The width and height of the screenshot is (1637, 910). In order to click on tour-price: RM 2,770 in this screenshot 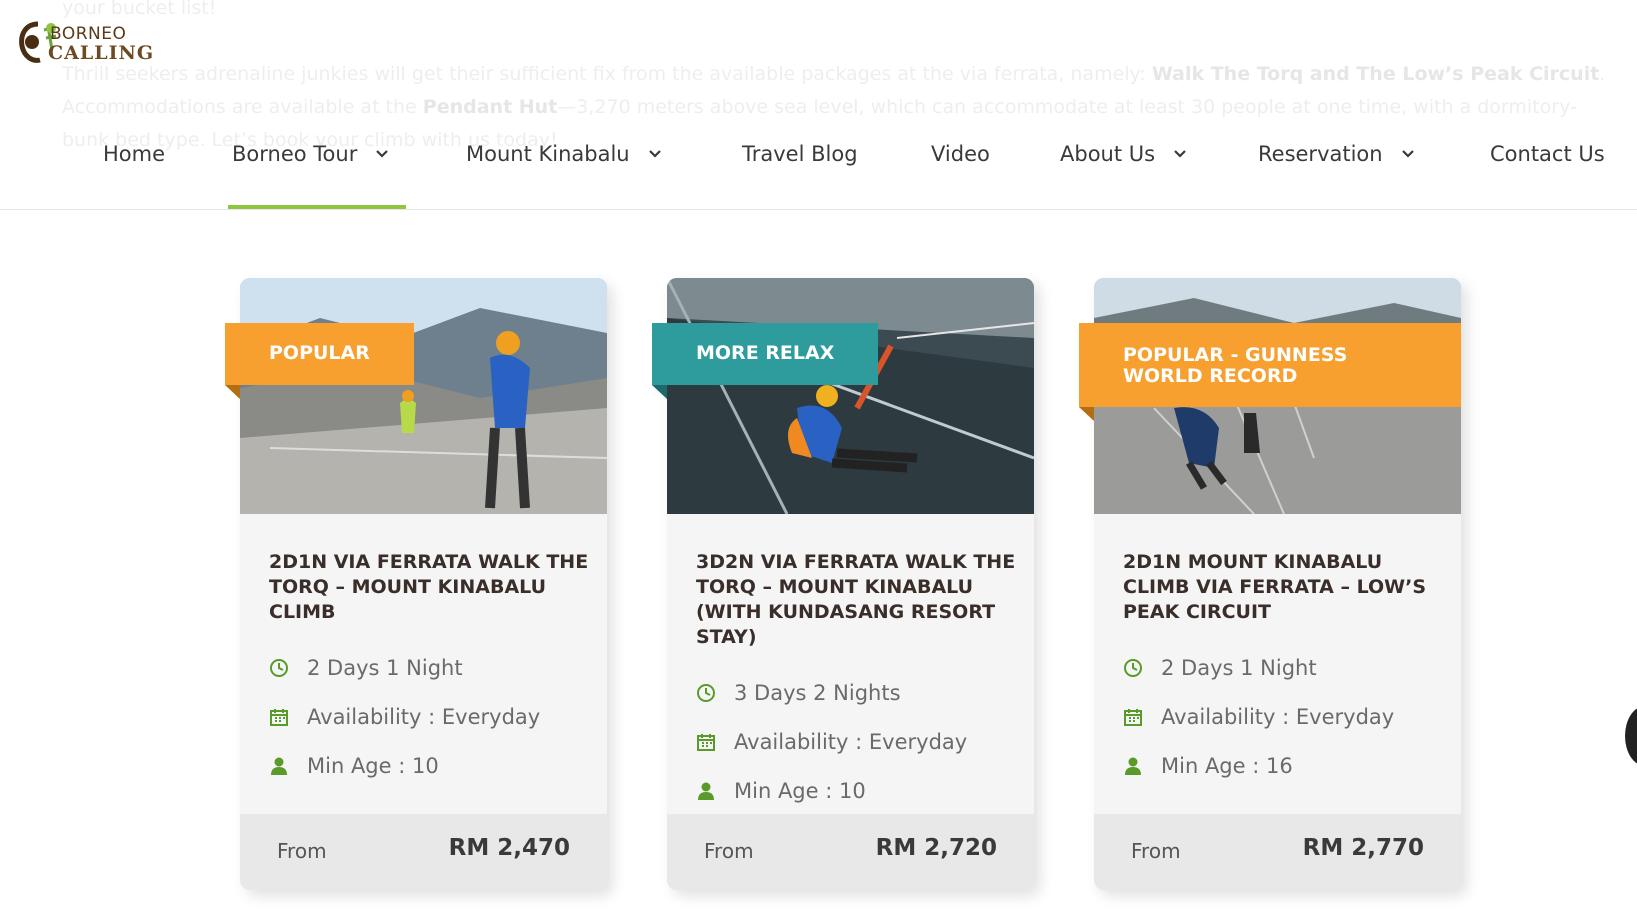, I will do `click(1363, 848)`.